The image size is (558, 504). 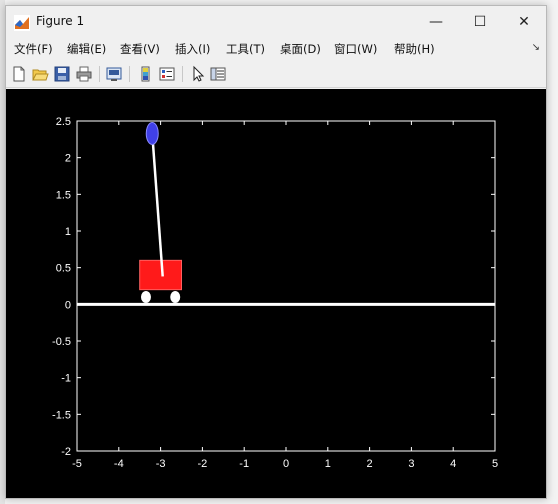 What do you see at coordinates (22, 23) in the screenshot?
I see `matlab-logo-icon` at bounding box center [22, 23].